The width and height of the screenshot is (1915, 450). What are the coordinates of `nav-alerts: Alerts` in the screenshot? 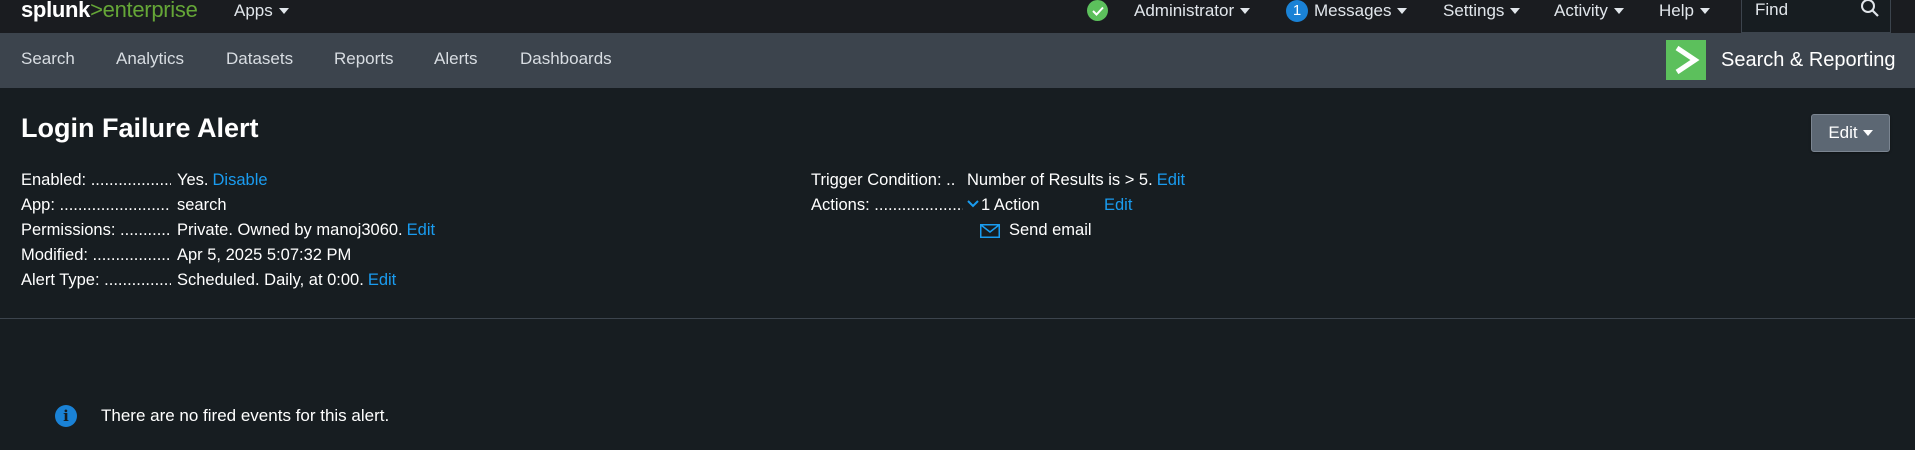 It's located at (455, 59).